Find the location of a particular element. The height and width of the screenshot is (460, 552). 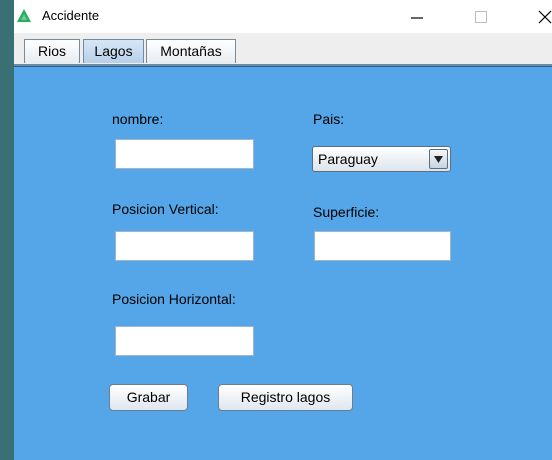

grabar-button: Grabar is located at coordinates (148, 397).